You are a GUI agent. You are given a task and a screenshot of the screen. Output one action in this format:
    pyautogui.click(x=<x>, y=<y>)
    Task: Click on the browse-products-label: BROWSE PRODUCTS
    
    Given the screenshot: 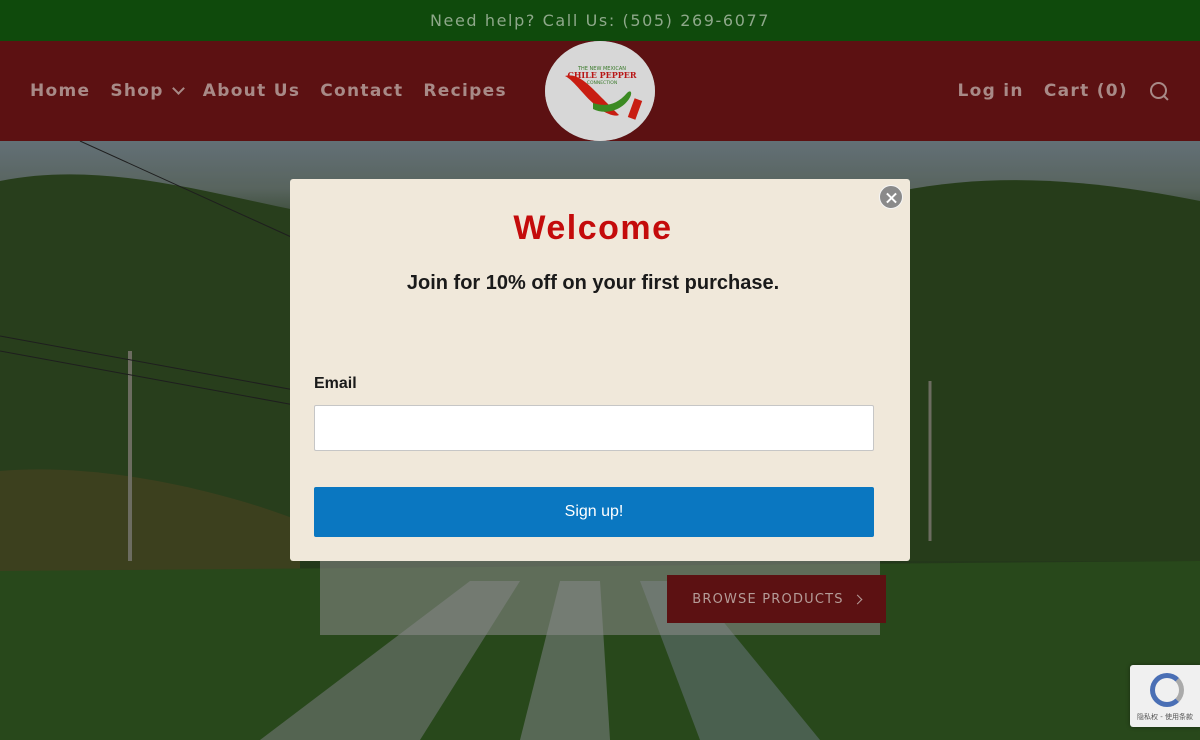 What is the action you would take?
    pyautogui.click(x=768, y=599)
    